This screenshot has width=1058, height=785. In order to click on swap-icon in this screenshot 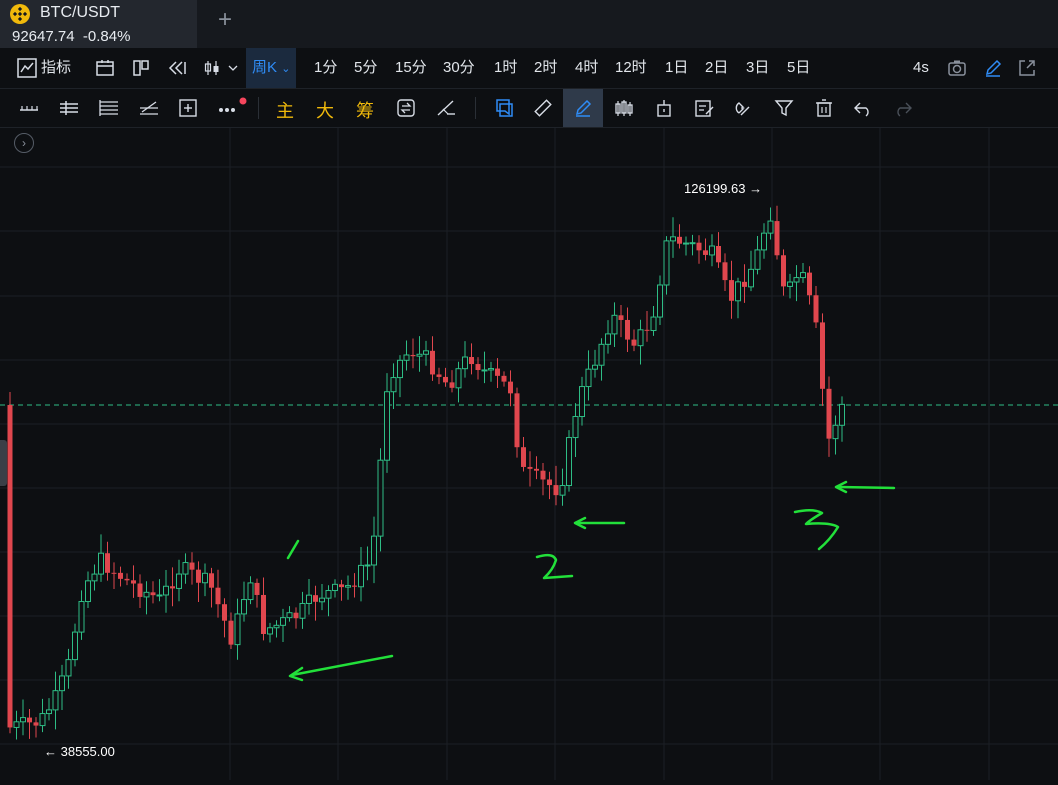, I will do `click(406, 108)`.